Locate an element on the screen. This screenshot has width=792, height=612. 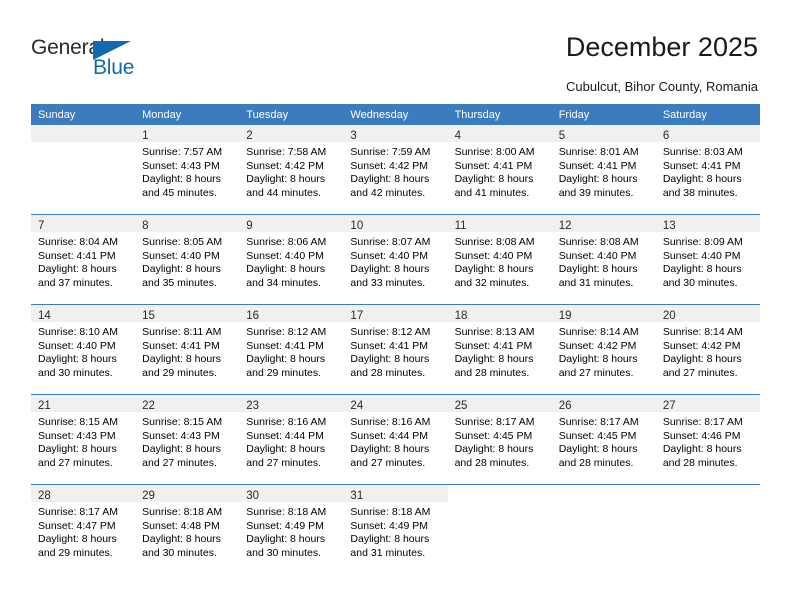
sunrise-text: Sunrise: 8:13 AM is located at coordinates (494, 332).